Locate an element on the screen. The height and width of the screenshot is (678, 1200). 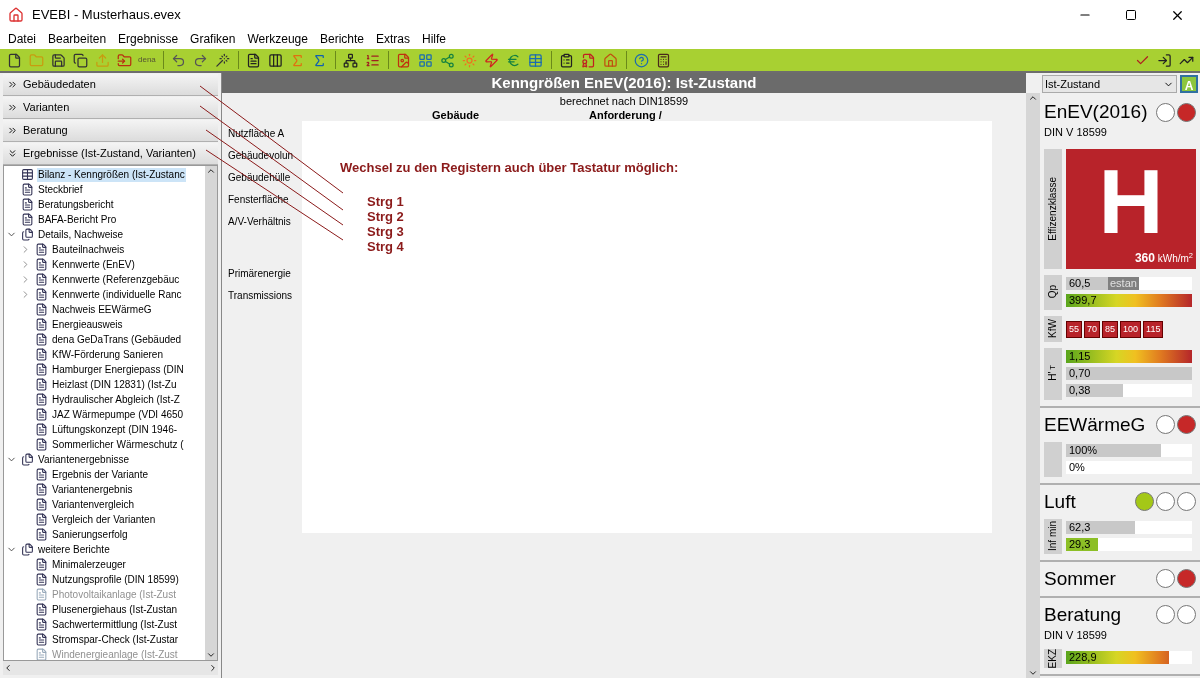
menu-item: Ergebnisse is located at coordinates (148, 39).